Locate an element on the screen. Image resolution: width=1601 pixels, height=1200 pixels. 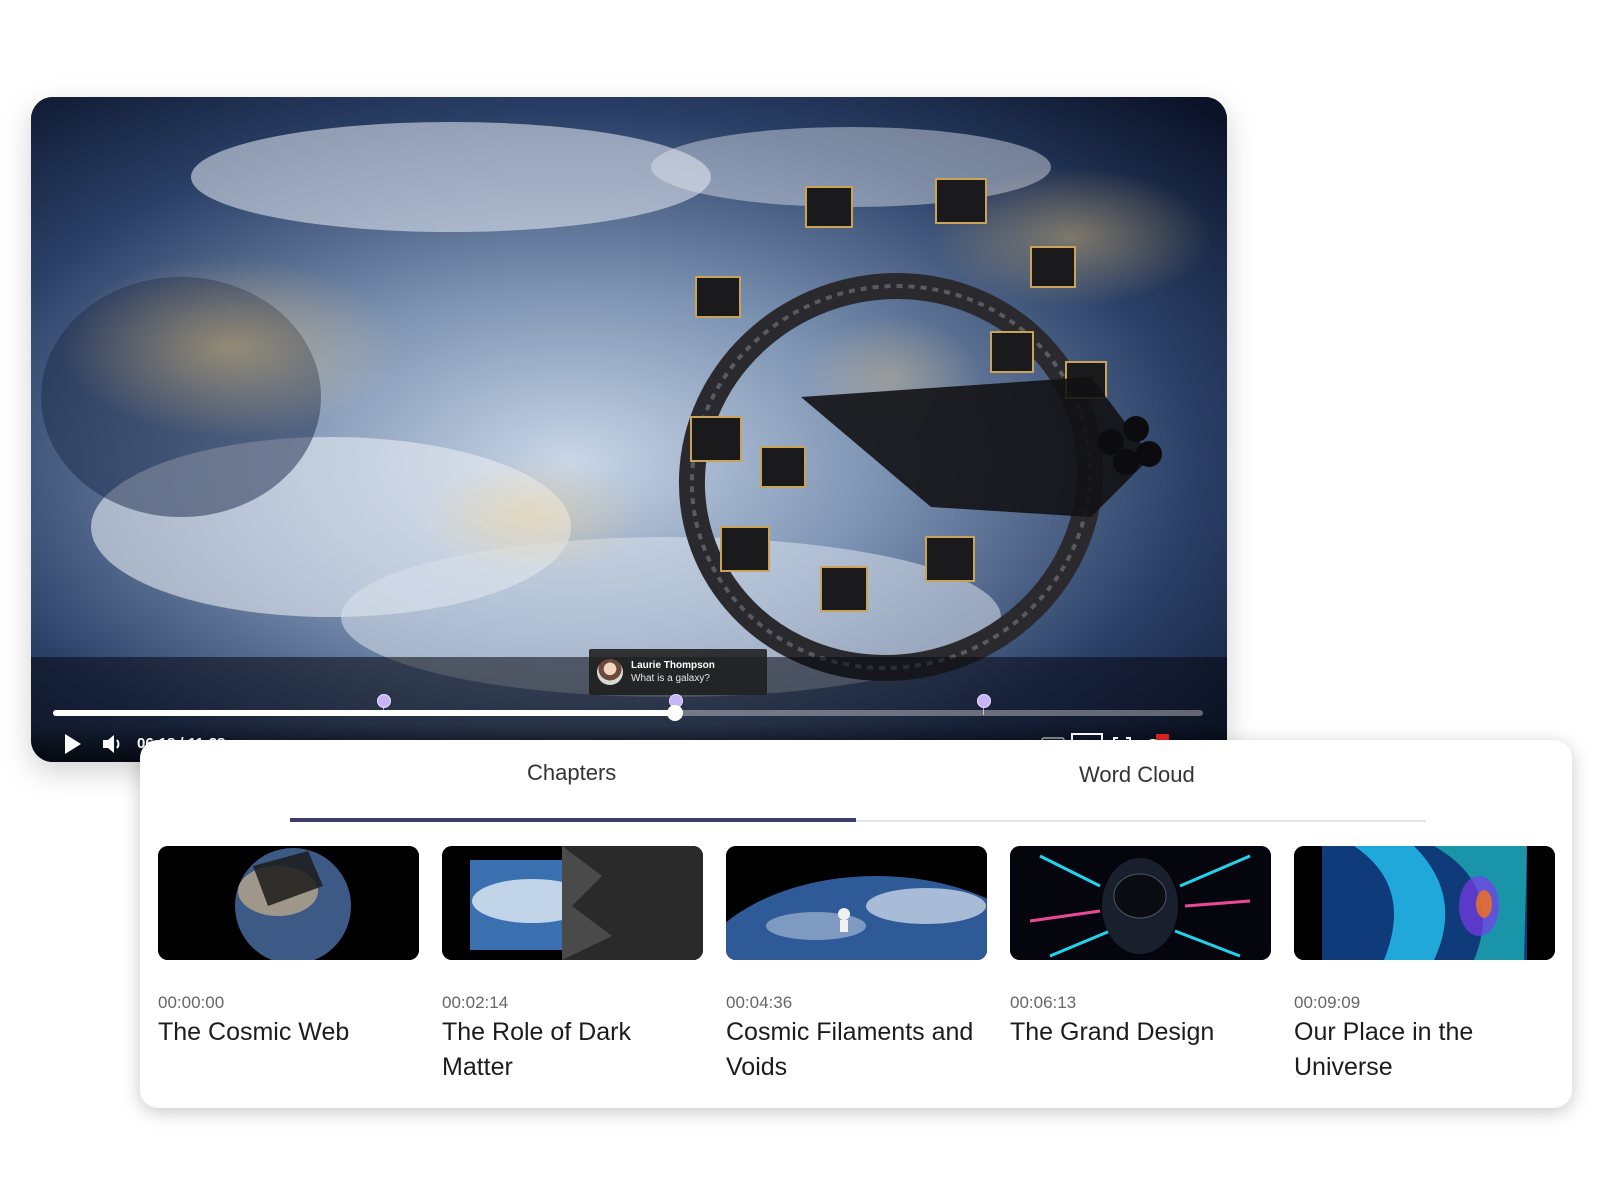
chapter-card: 00:06:13 The Grand Design is located at coordinates (1140, 965).